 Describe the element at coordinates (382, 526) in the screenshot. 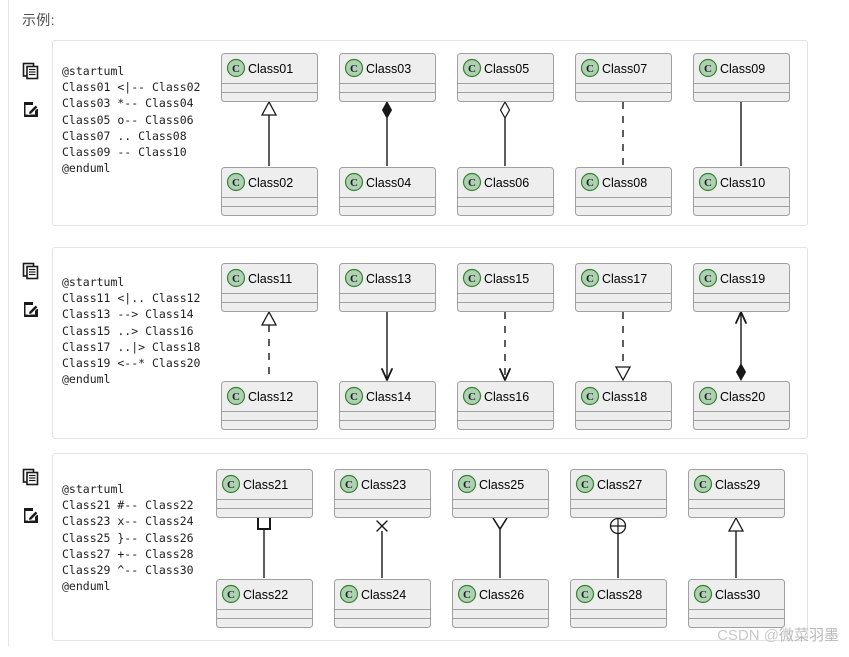

I see `marker-cross` at that location.